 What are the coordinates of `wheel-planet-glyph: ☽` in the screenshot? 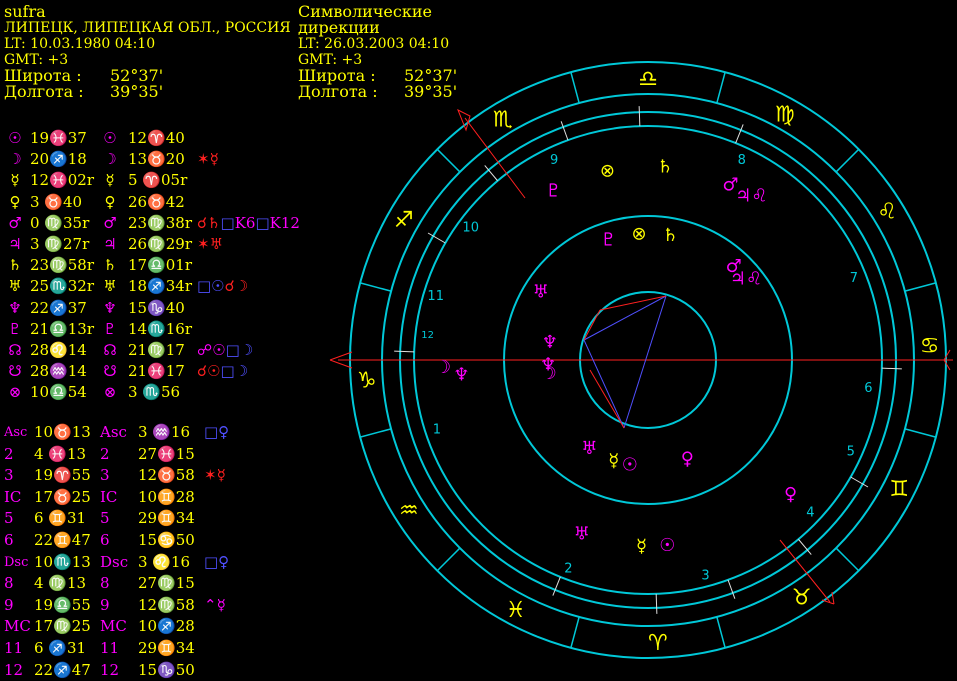 It's located at (443, 367).